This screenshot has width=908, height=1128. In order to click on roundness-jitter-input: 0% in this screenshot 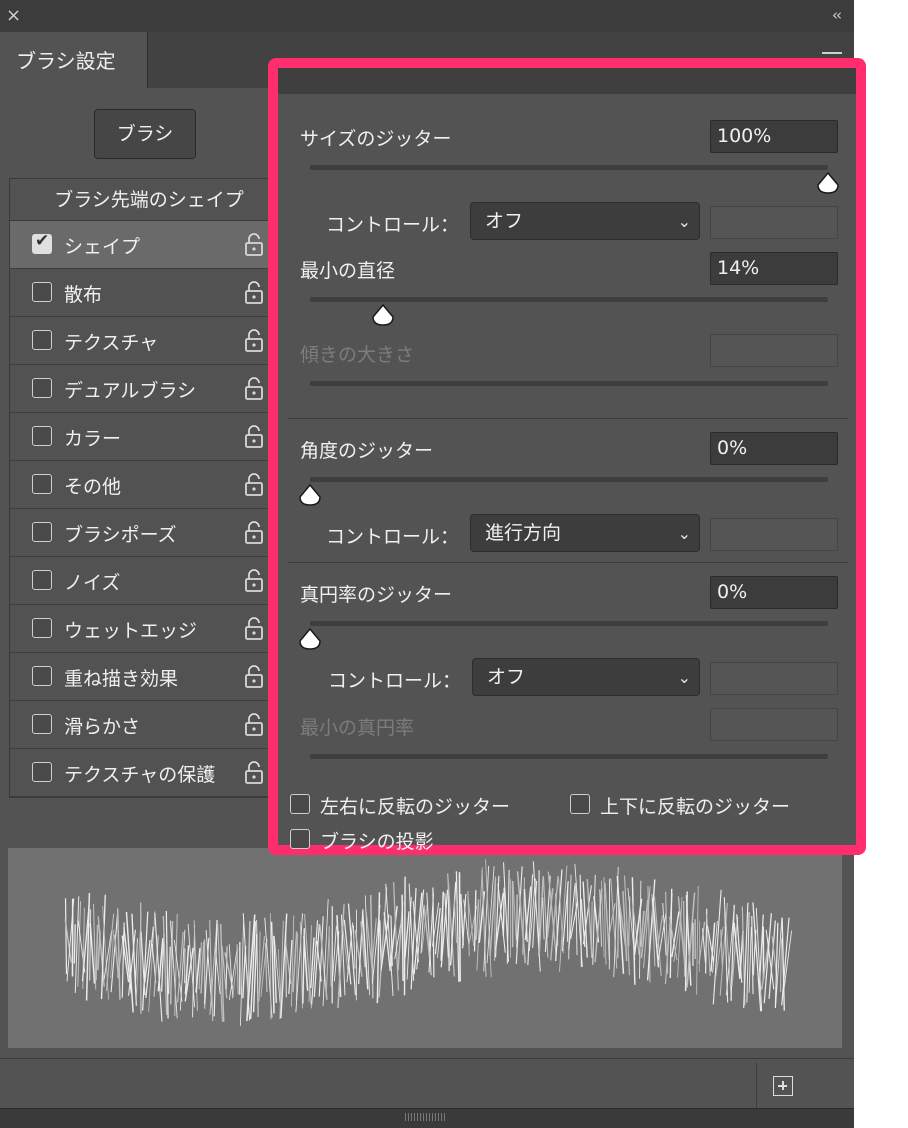, I will do `click(774, 592)`.